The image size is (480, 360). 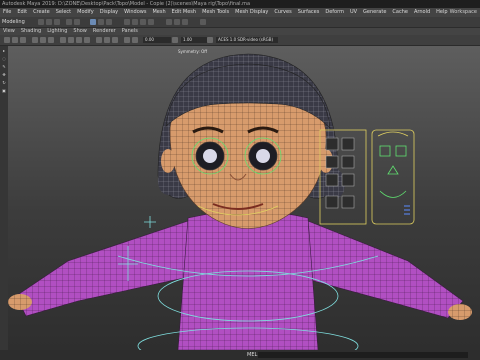 What do you see at coordinates (4, 51) in the screenshot?
I see `select-tool-icon: ▸` at bounding box center [4, 51].